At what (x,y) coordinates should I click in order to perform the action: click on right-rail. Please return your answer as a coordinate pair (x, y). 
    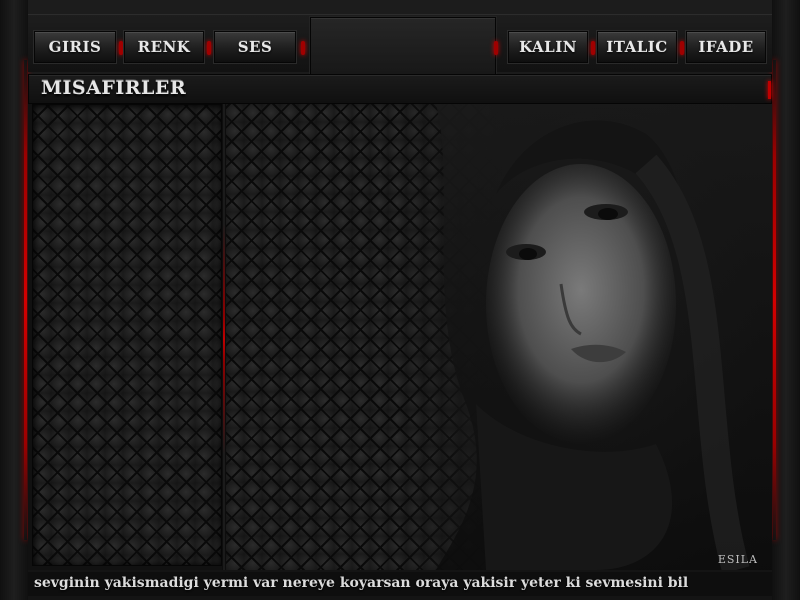
    Looking at the image, I should click on (786, 300).